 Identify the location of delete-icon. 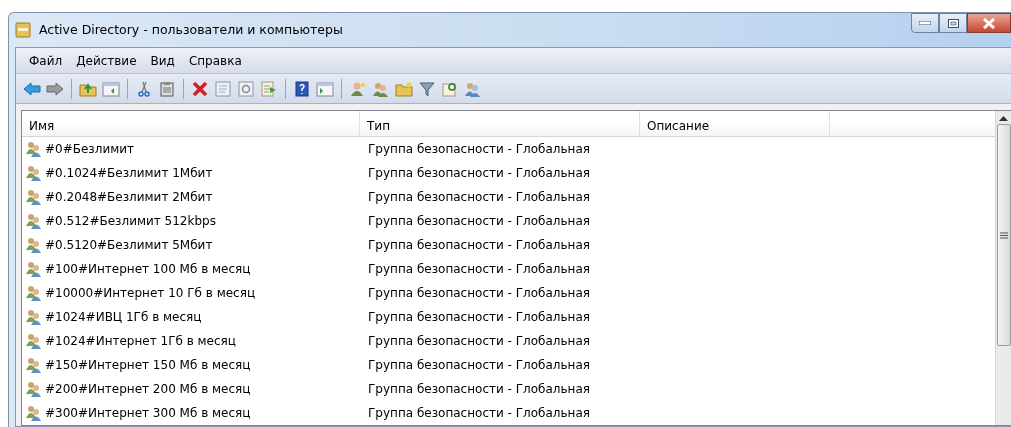
(200, 88).